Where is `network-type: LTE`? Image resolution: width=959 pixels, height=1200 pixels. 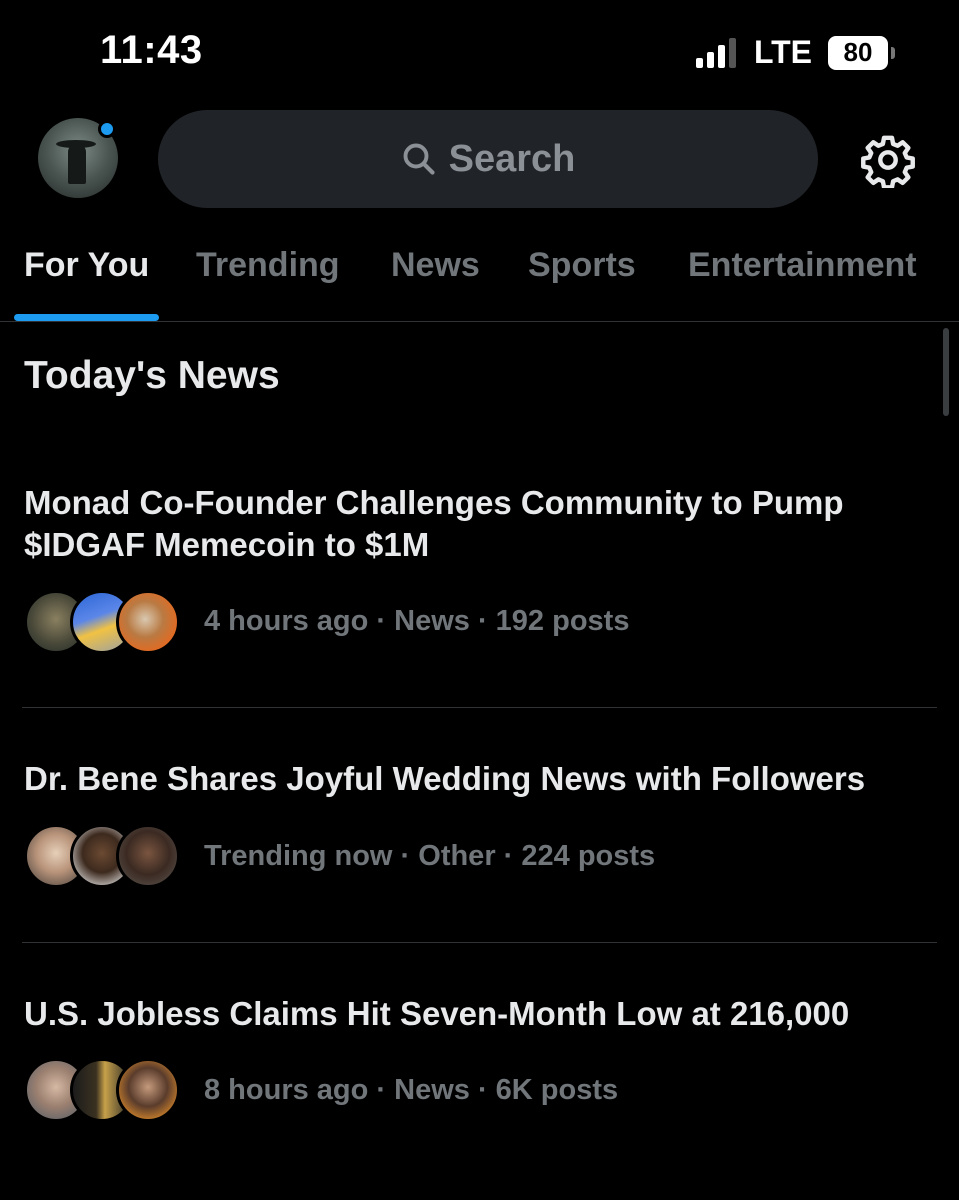 network-type: LTE is located at coordinates (782, 52).